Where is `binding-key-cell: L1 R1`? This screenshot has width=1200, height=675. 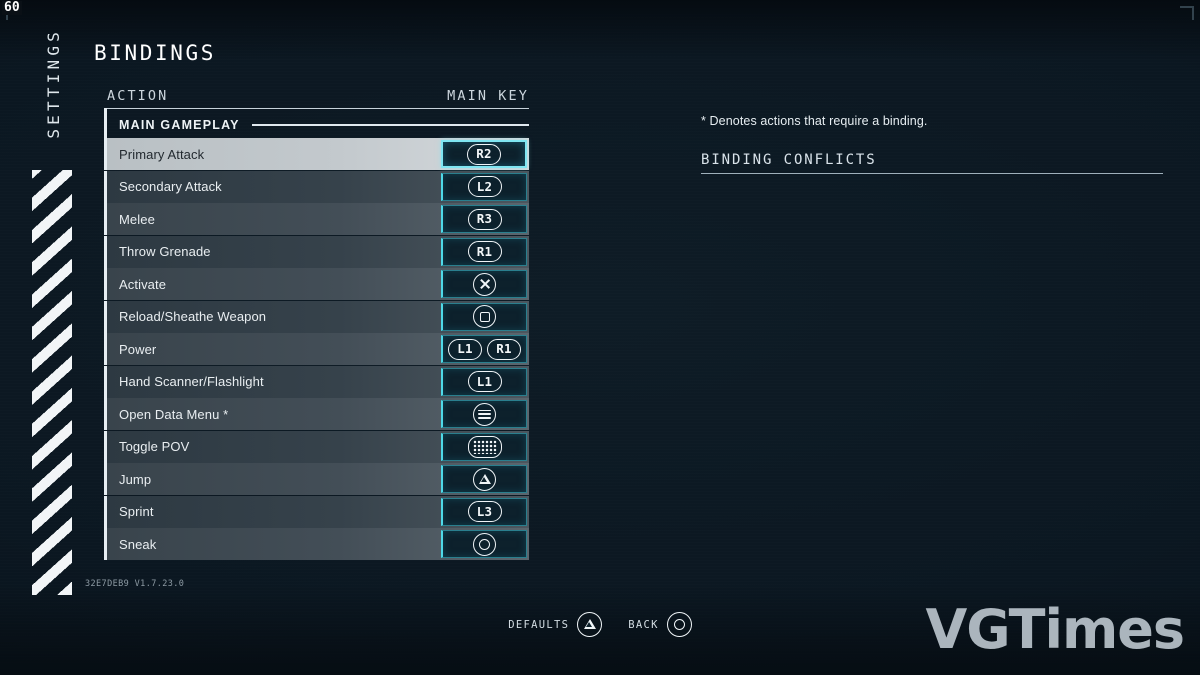
binding-key-cell: L1 R1 is located at coordinates (484, 349).